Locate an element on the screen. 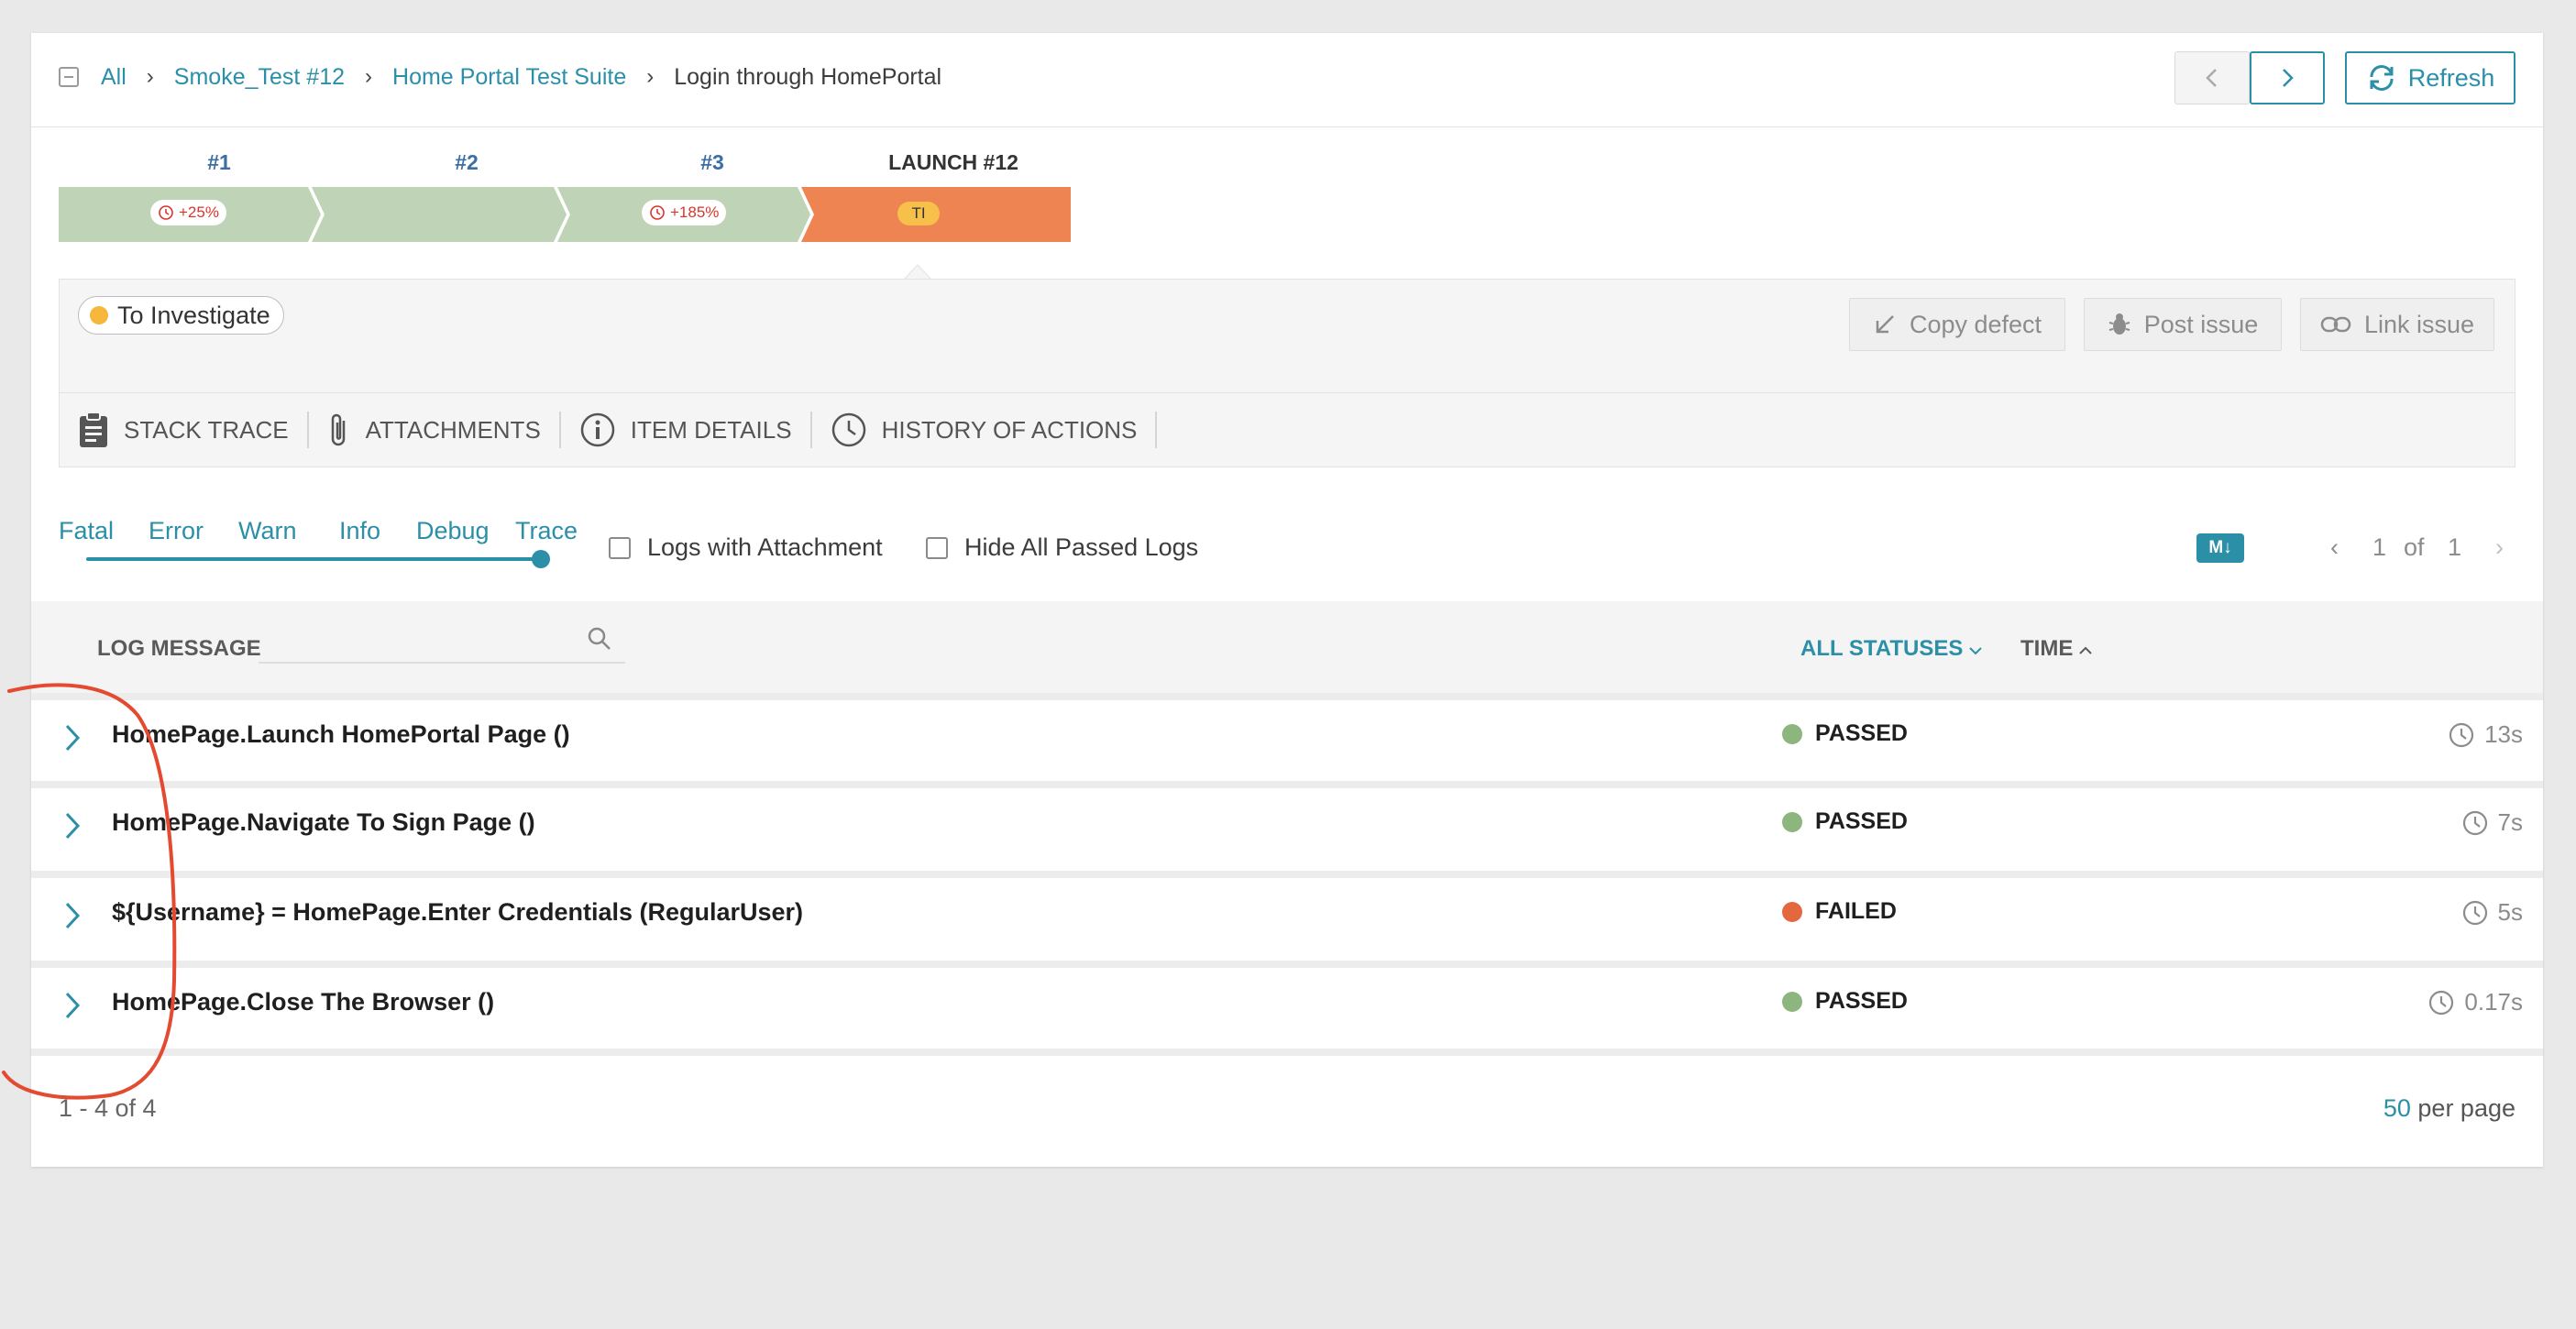 The width and height of the screenshot is (2576, 1329). per-page-label: per page is located at coordinates (2466, 1108).